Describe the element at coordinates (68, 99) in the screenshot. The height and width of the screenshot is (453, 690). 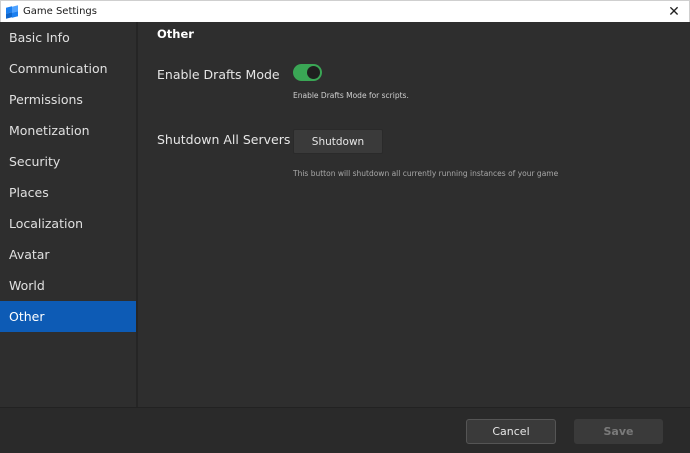
I see `sidebar-item-permissions: Permissions` at that location.